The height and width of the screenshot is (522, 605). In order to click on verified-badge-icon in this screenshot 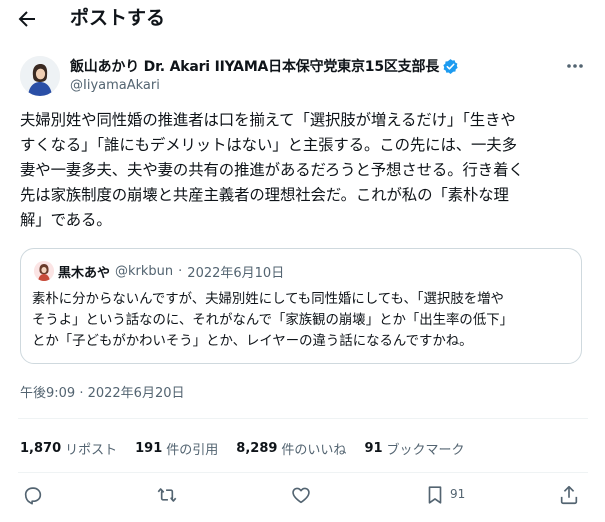, I will do `click(450, 66)`.